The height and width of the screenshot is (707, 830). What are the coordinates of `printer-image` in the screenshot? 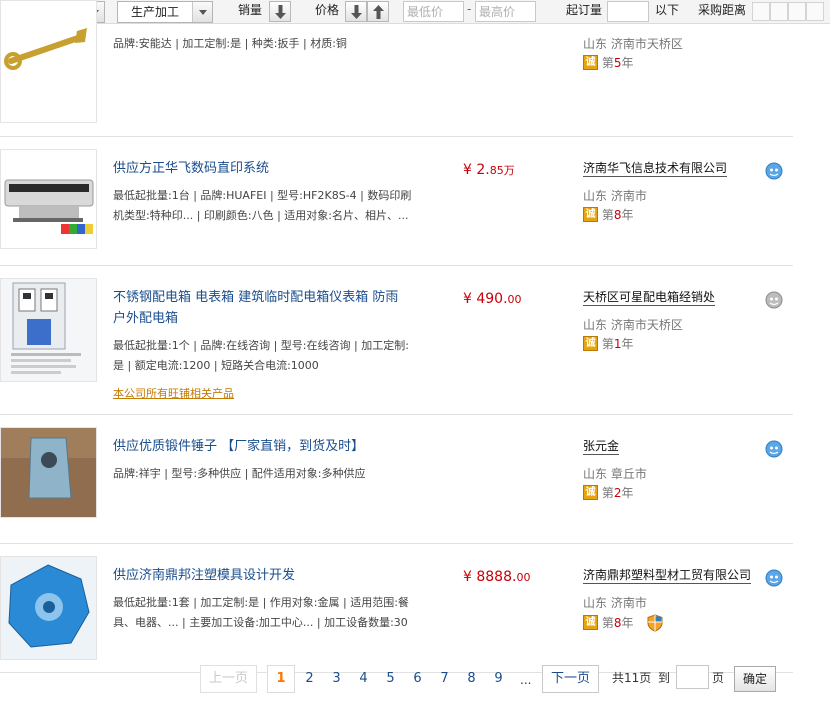 It's located at (48, 199).